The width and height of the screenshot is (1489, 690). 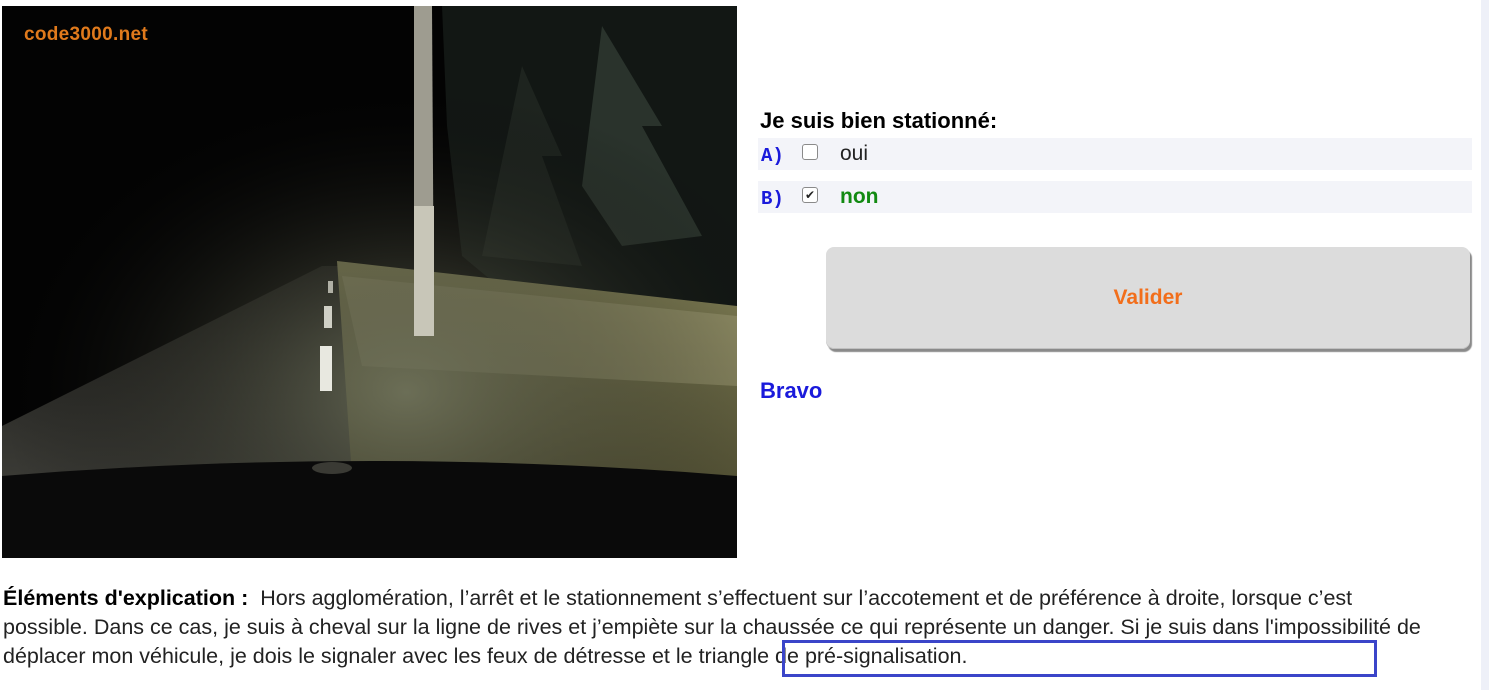 I want to click on result-message: Bravo, so click(x=791, y=390).